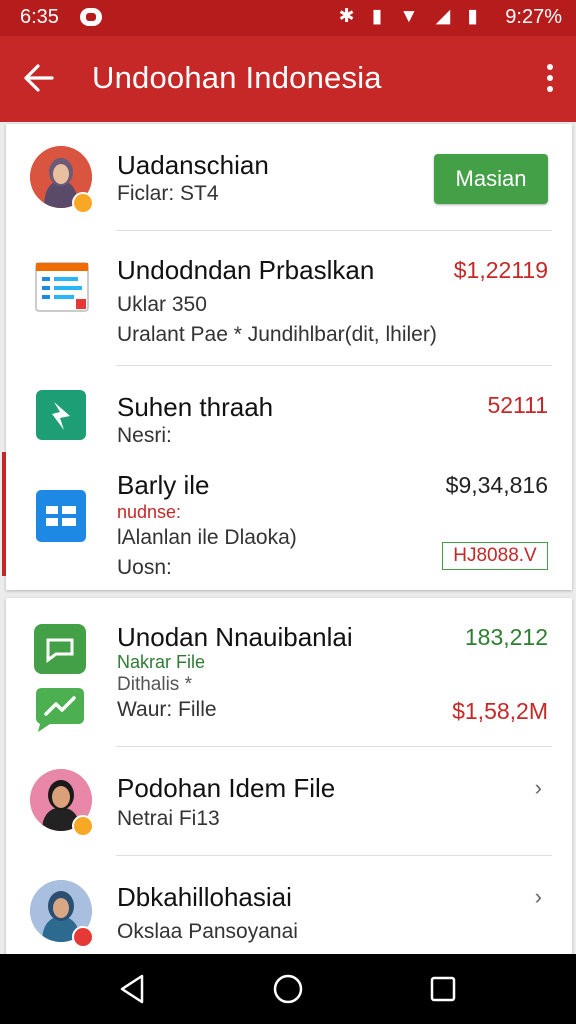  What do you see at coordinates (163, 485) in the screenshot?
I see `item-title: Barly ile` at bounding box center [163, 485].